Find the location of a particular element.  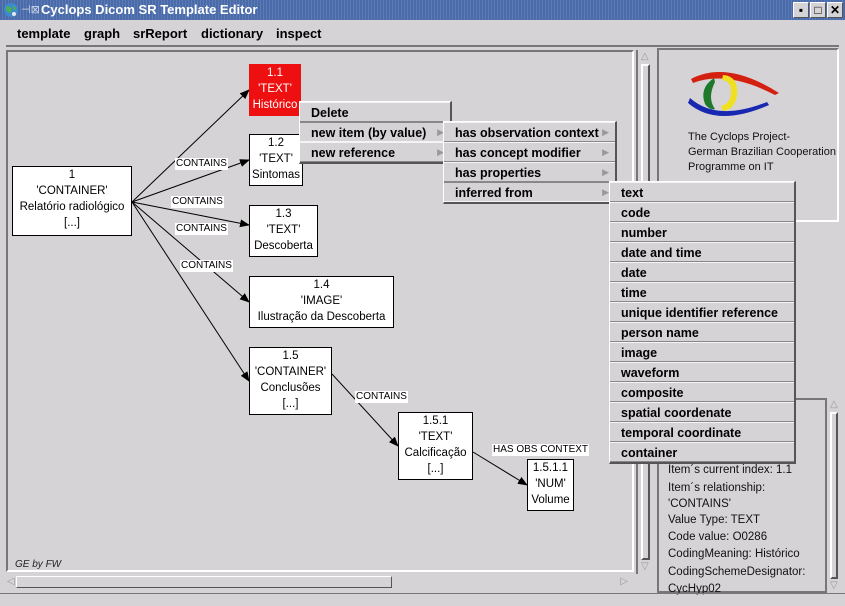

menu-dictionary: dictionary is located at coordinates (232, 33).